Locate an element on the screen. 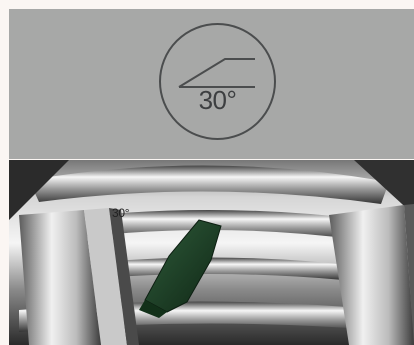  angle-indicator-circle: 30° is located at coordinates (217, 81).